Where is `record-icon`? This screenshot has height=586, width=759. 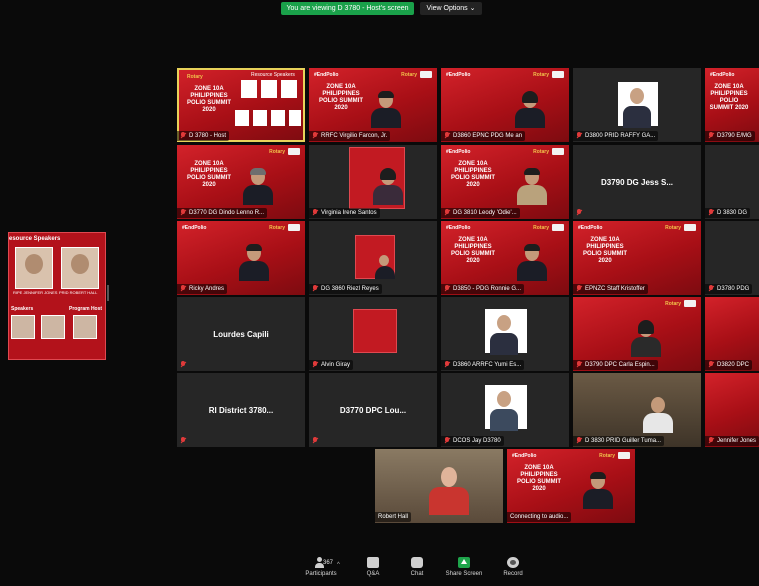 record-icon is located at coordinates (513, 562).